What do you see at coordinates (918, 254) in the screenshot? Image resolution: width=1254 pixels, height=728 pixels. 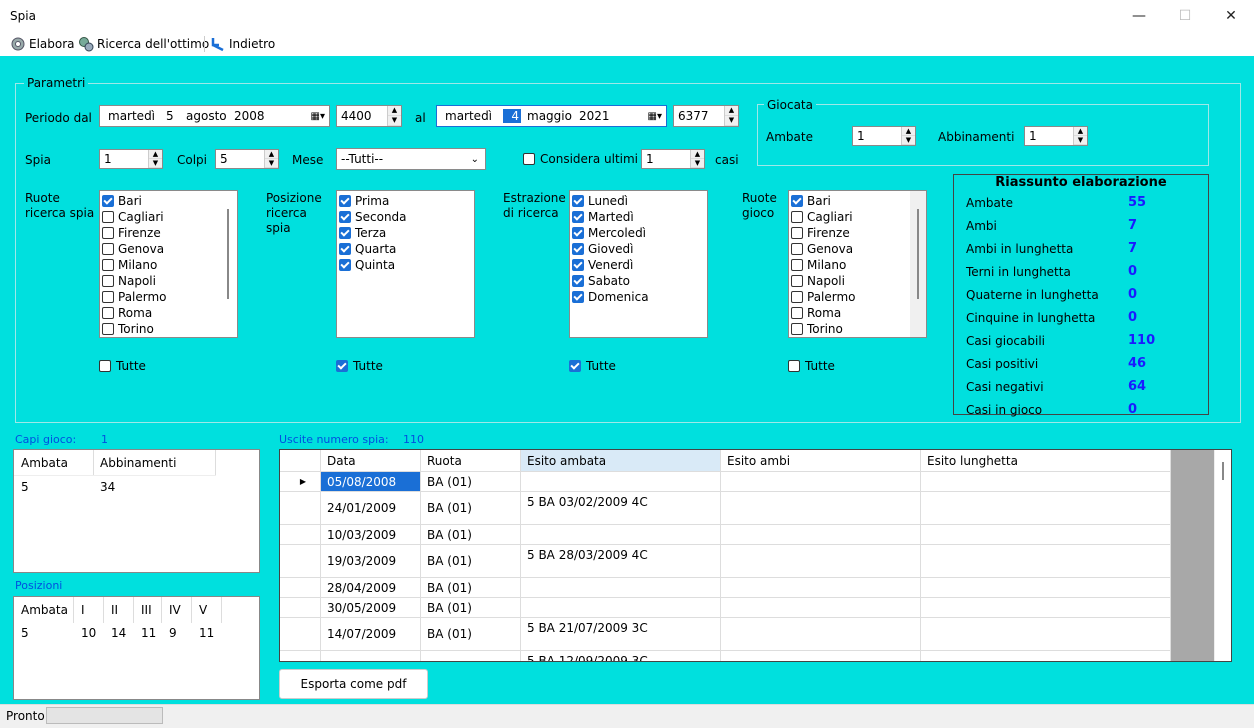 I see `scrollbar-thumb` at bounding box center [918, 254].